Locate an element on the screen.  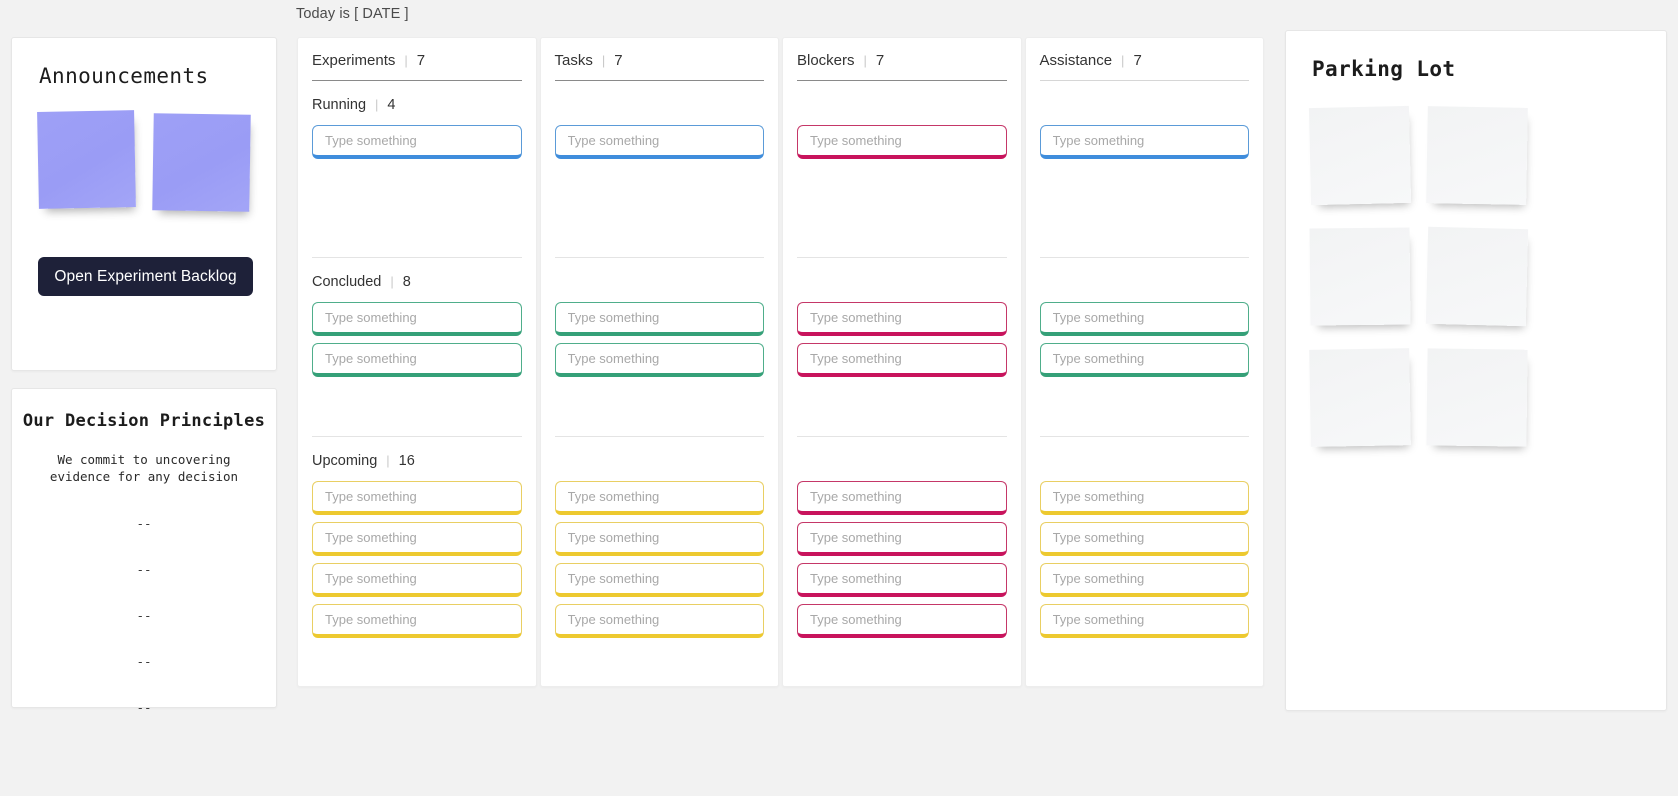
slot-list-experiments-concluded is located at coordinates (417, 339).